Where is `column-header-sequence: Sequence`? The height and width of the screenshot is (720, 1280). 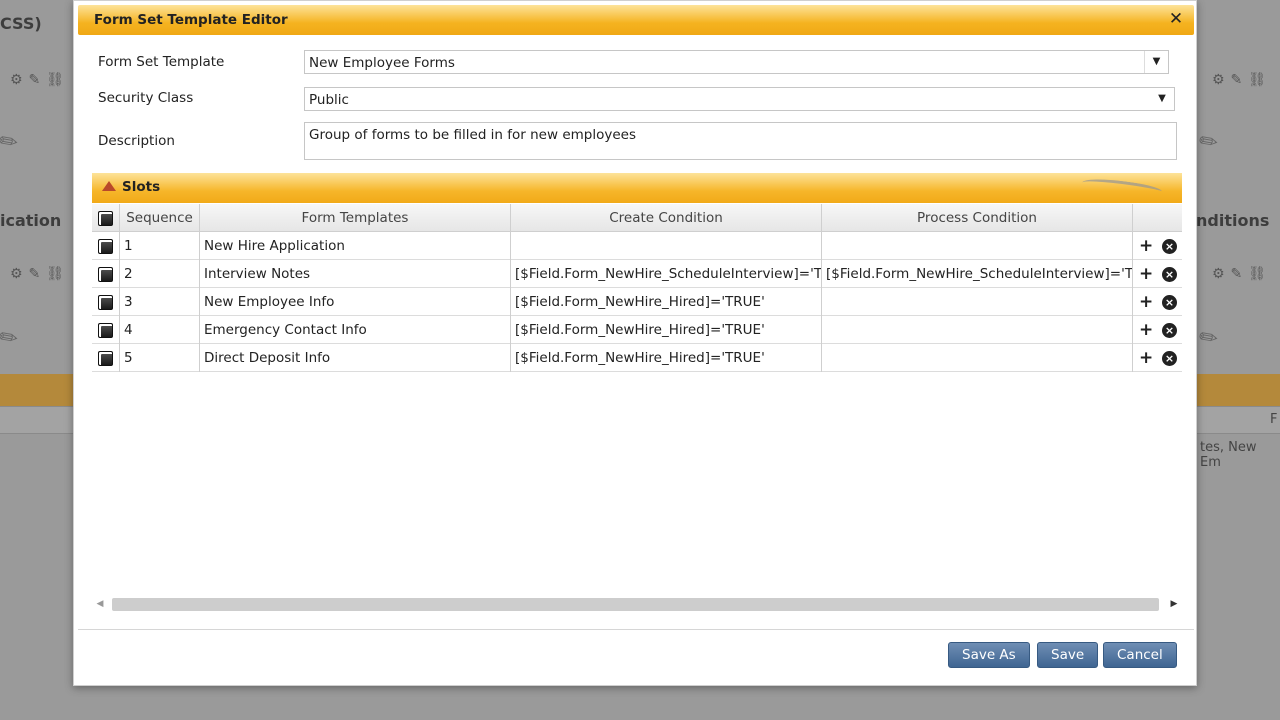 column-header-sequence: Sequence is located at coordinates (160, 218).